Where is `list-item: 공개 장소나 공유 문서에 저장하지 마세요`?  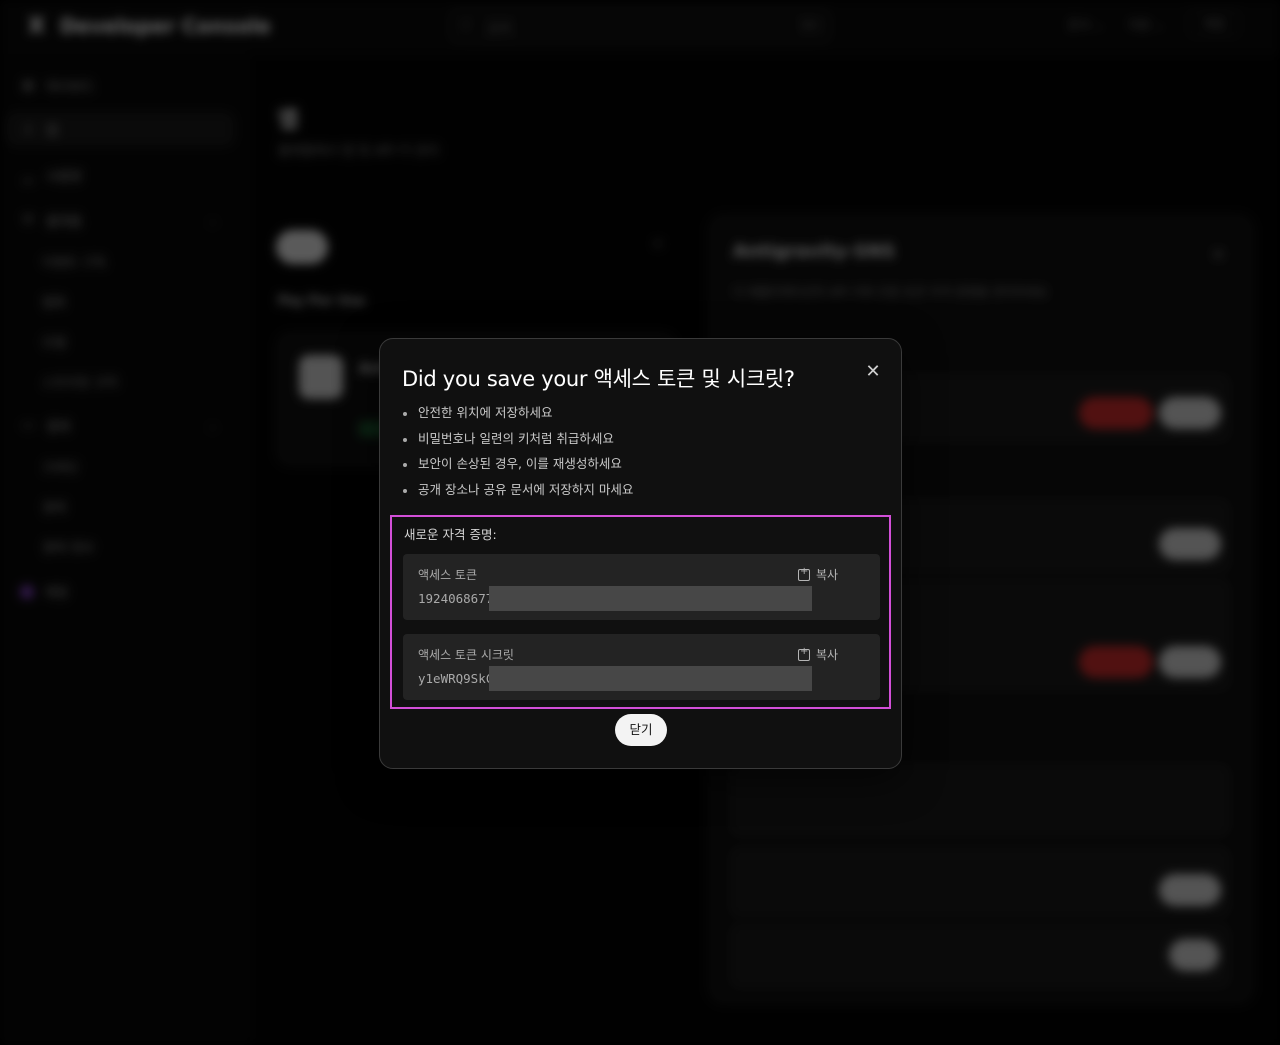 list-item: 공개 장소나 공유 문서에 저장하지 마세요 is located at coordinates (517, 493).